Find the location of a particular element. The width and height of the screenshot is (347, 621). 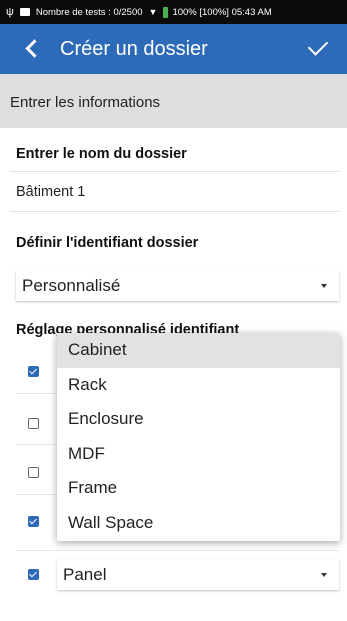

battery-icon is located at coordinates (166, 12).